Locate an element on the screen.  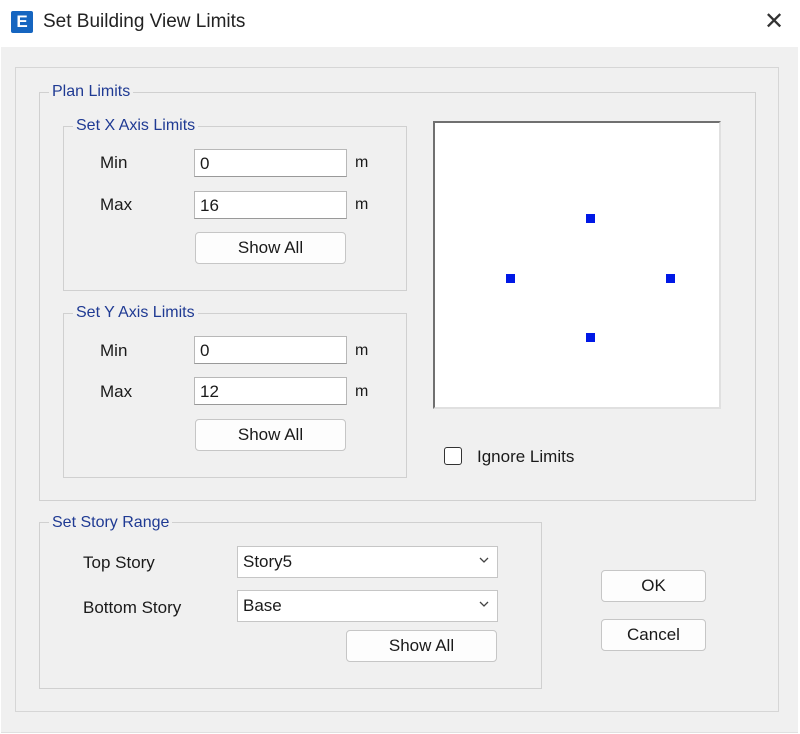
ok-button: OK is located at coordinates (653, 586).